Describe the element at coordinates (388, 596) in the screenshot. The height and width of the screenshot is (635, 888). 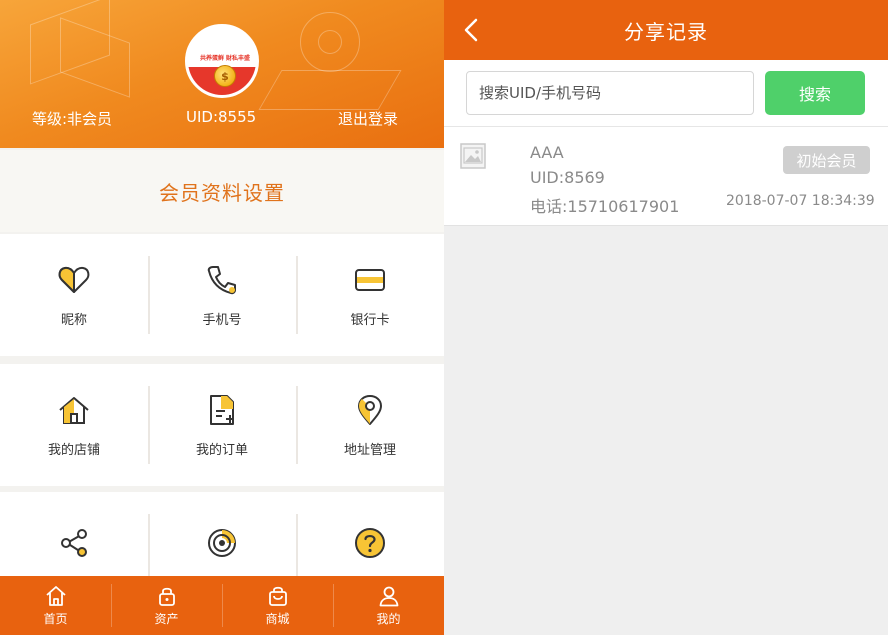
I see `user-icon` at that location.